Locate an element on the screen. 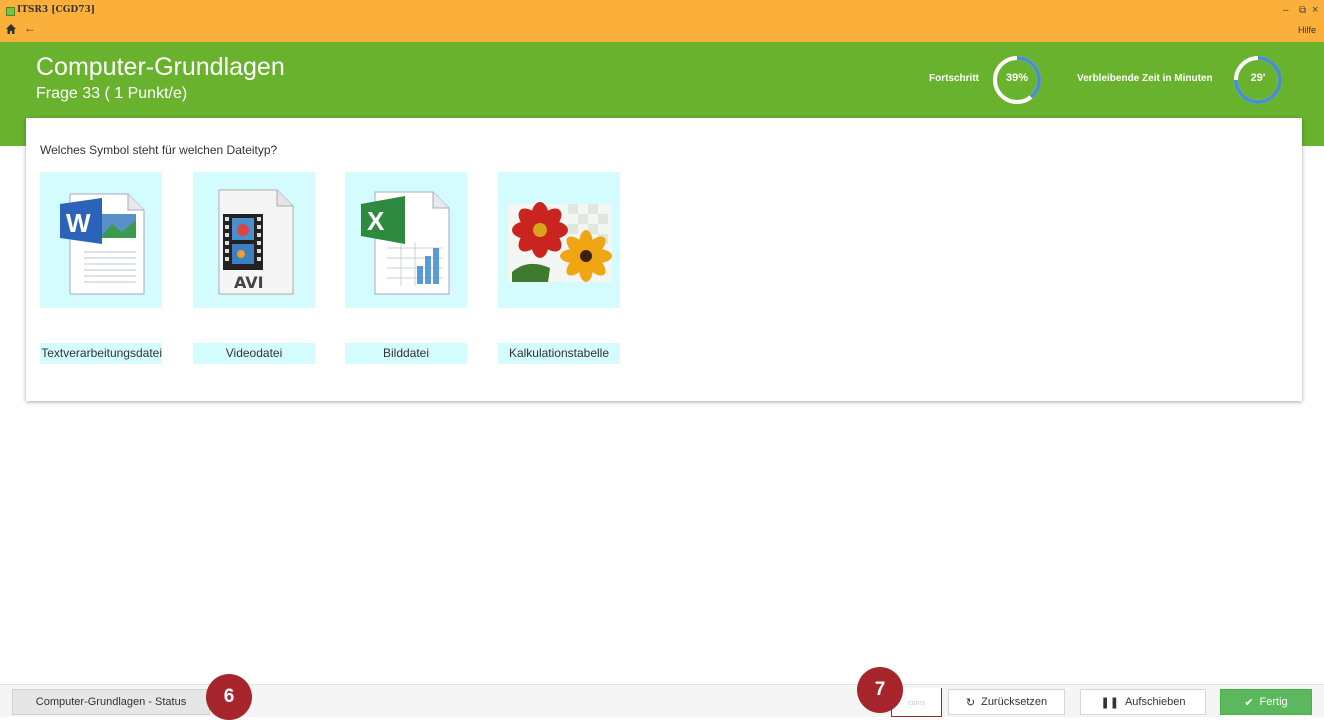 The width and height of the screenshot is (1324, 720). done-button: ✔ Fertig is located at coordinates (1266, 702).